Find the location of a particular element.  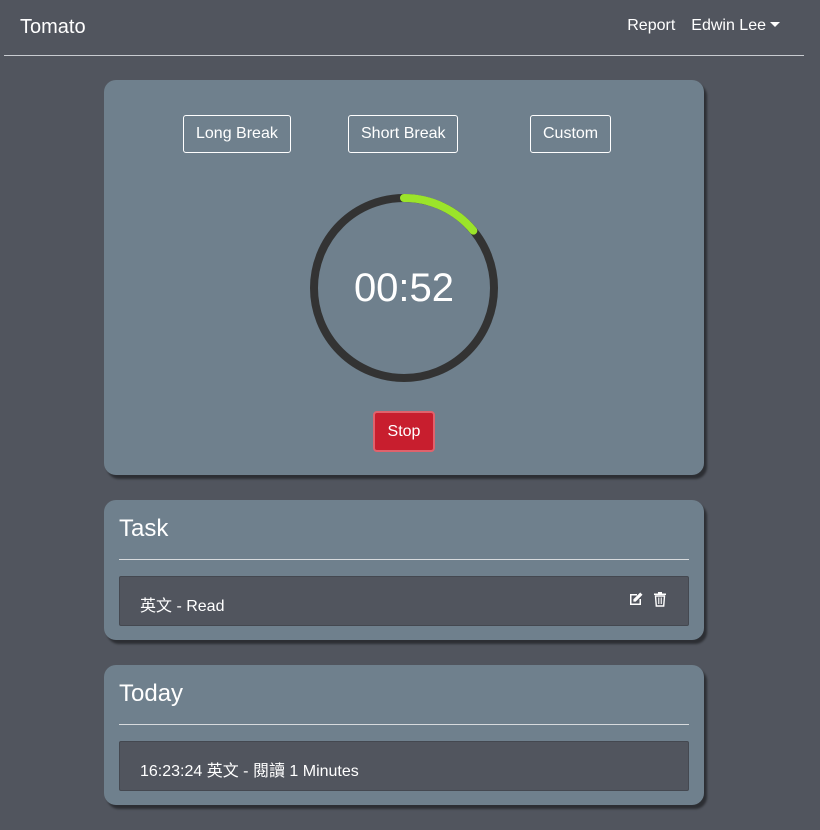

edit-icon is located at coordinates (636, 599).